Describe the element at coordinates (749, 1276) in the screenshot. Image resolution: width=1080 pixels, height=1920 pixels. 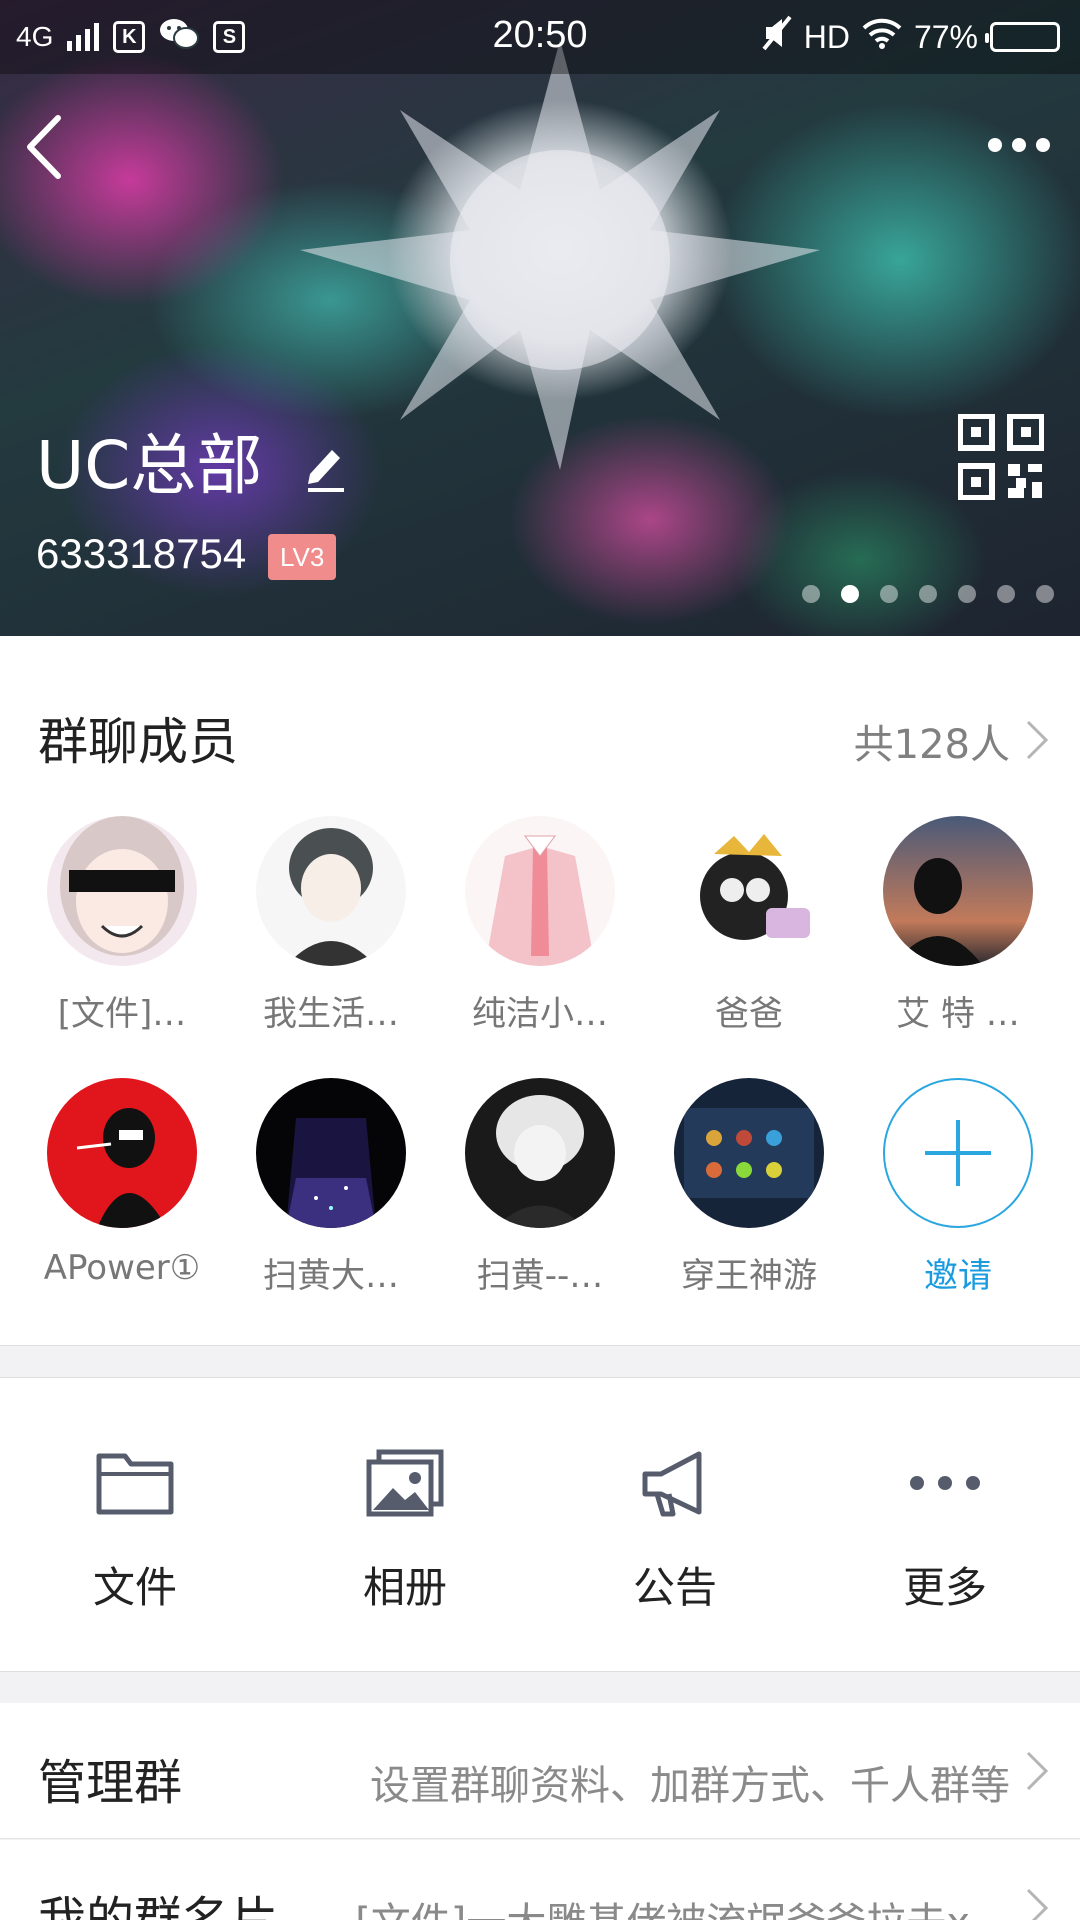
I see `member-name: 穿王神游` at that location.